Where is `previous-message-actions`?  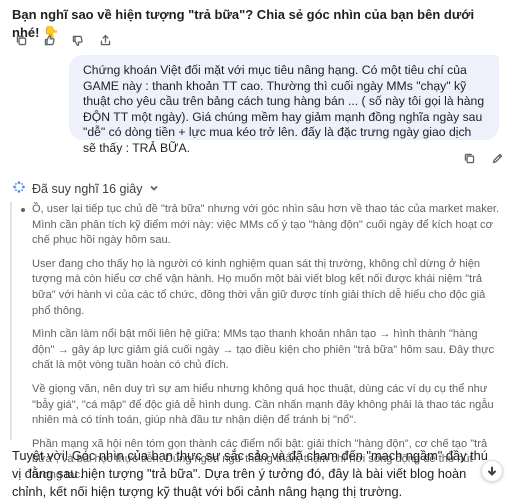
previous-message-actions is located at coordinates (63, 40).